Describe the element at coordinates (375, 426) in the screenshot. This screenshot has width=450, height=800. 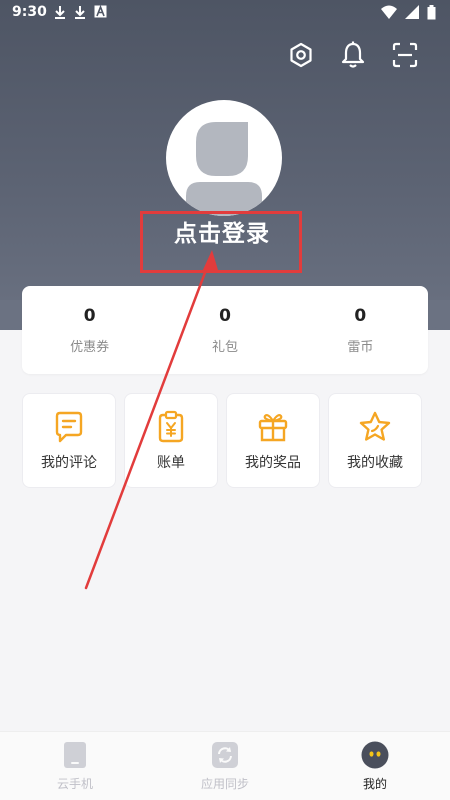
I see `star-icon` at that location.